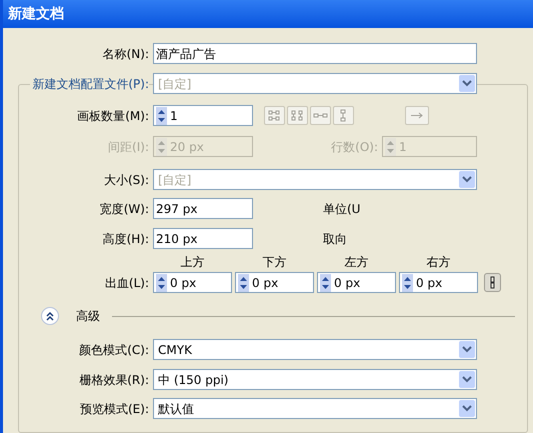  Describe the element at coordinates (125, 54) in the screenshot. I see `field-label: 名称(N):` at that location.